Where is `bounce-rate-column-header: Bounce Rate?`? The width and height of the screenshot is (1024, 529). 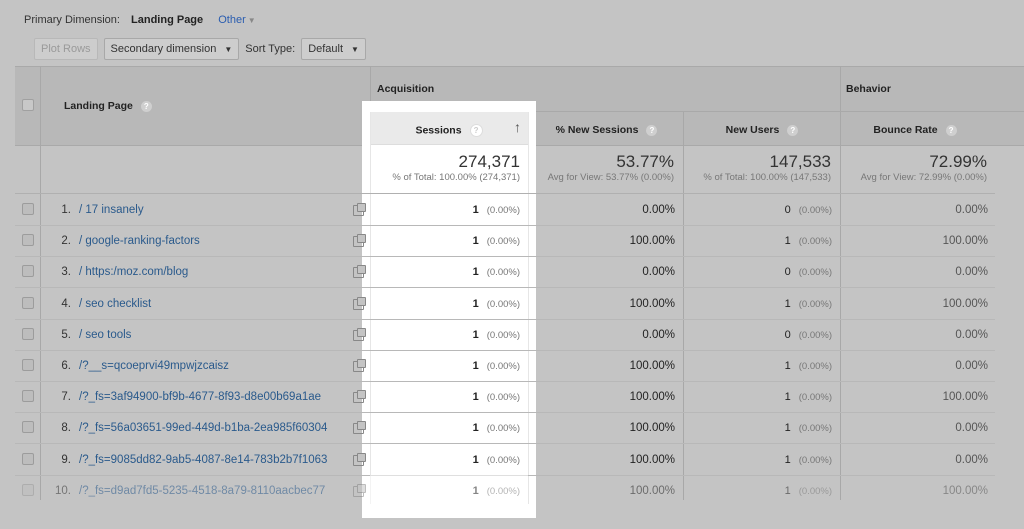 bounce-rate-column-header: Bounce Rate? is located at coordinates (915, 130).